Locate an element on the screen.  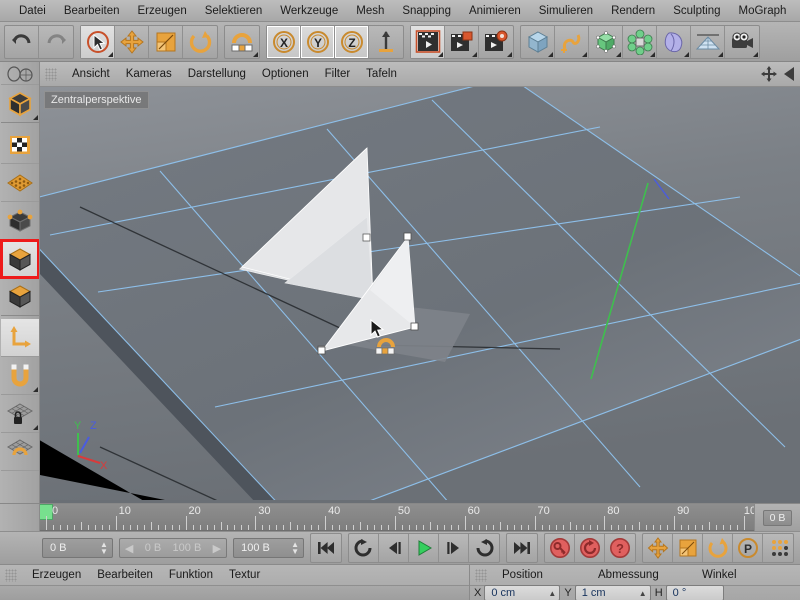
environment-menu-arrow is located at coordinates (720, 54).